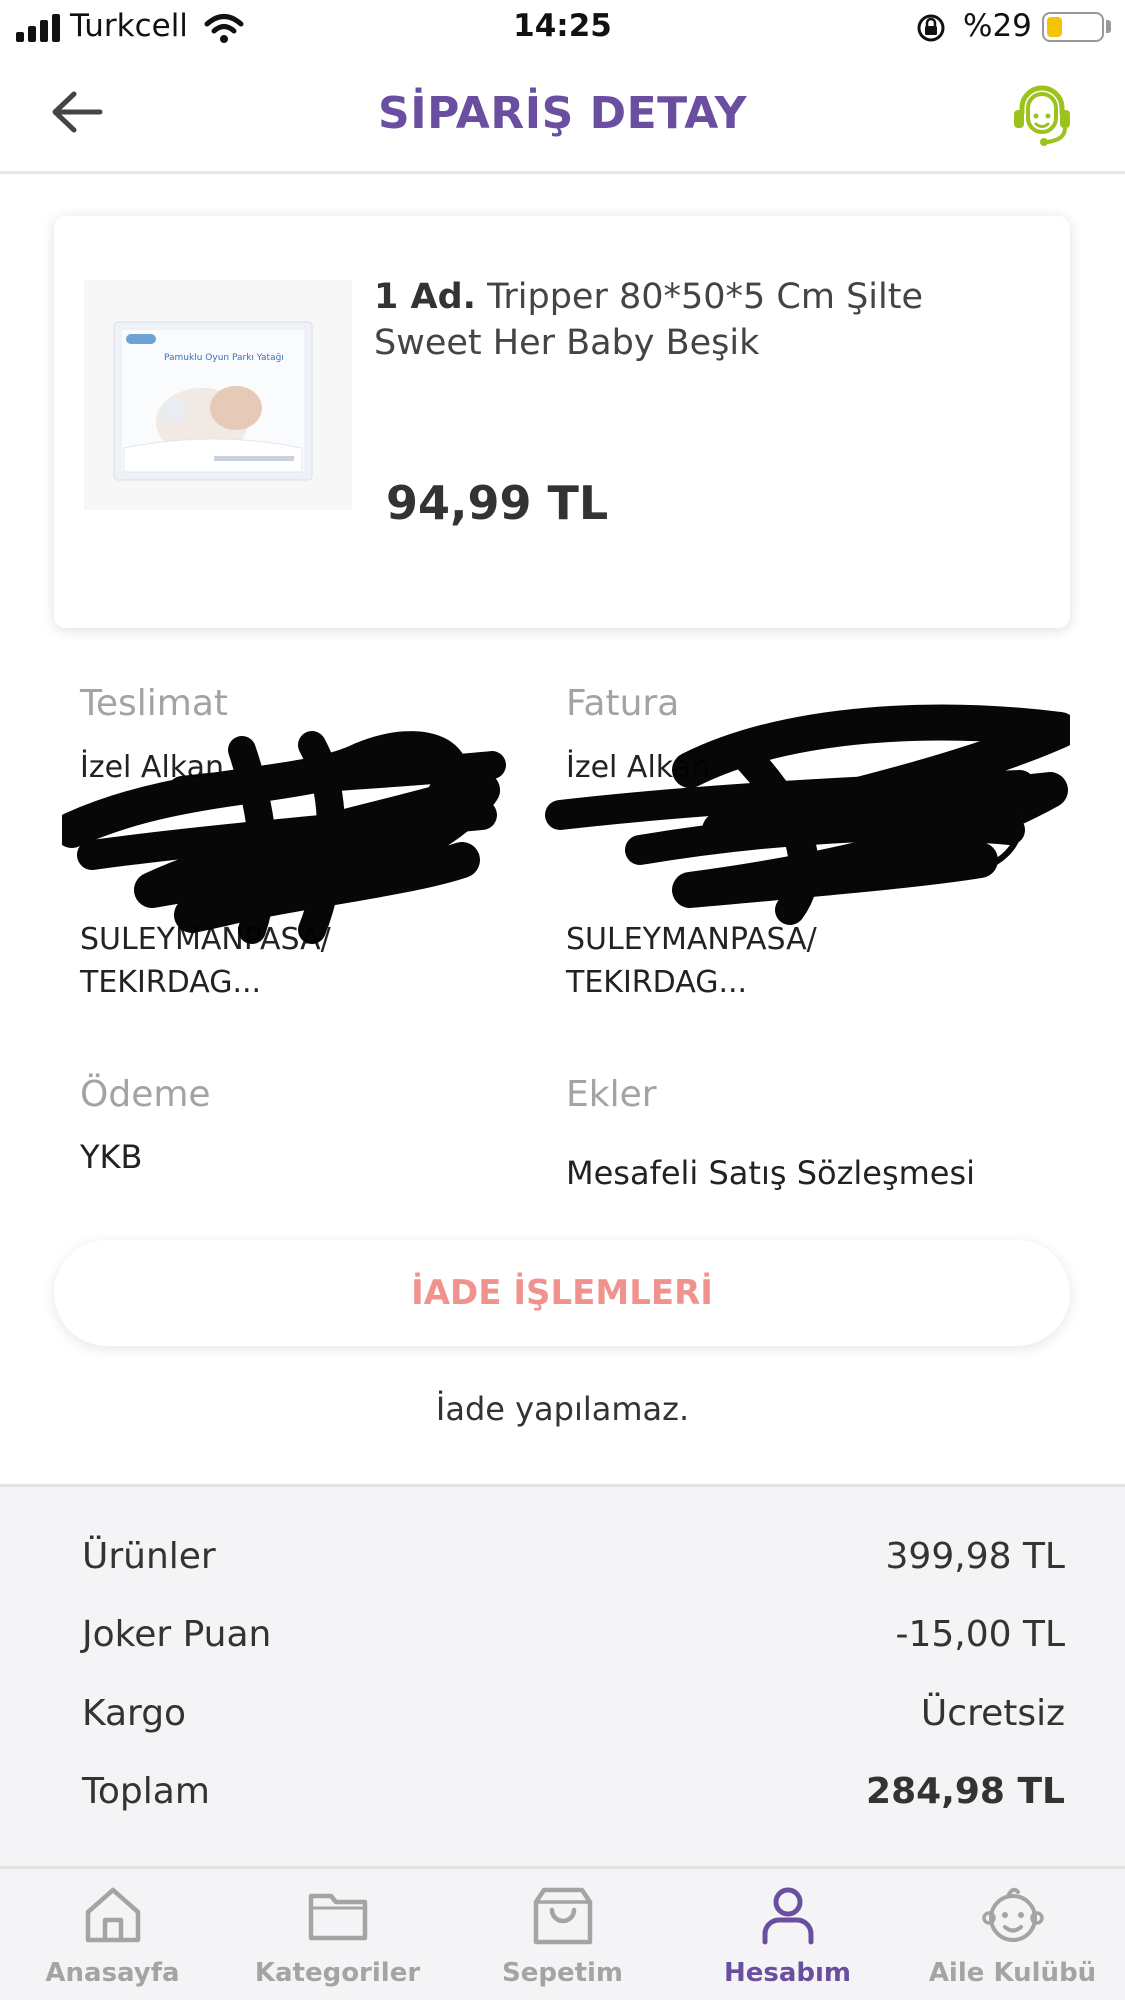  What do you see at coordinates (992, 1713) in the screenshot?
I see `summary-value-kargo: Ücretsiz` at bounding box center [992, 1713].